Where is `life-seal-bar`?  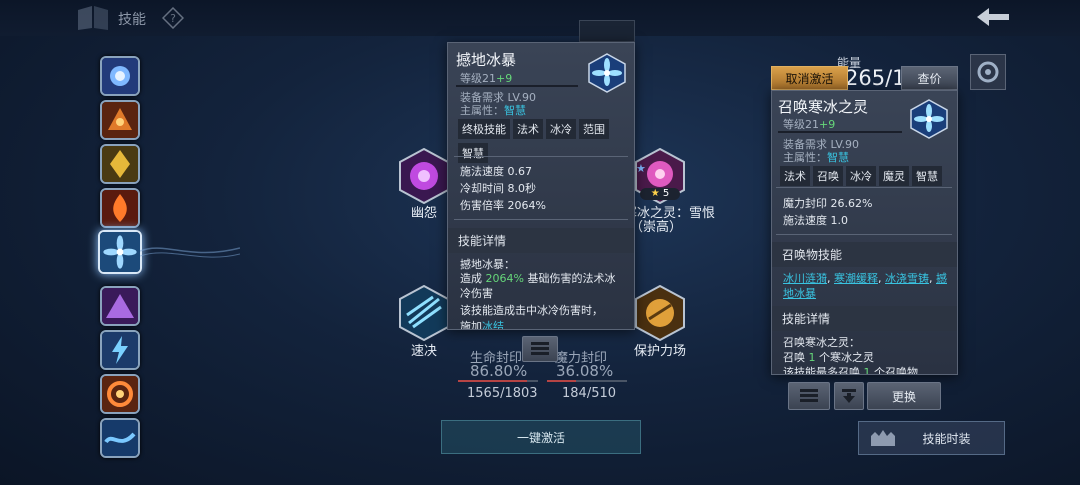
life-seal-bar is located at coordinates (498, 381).